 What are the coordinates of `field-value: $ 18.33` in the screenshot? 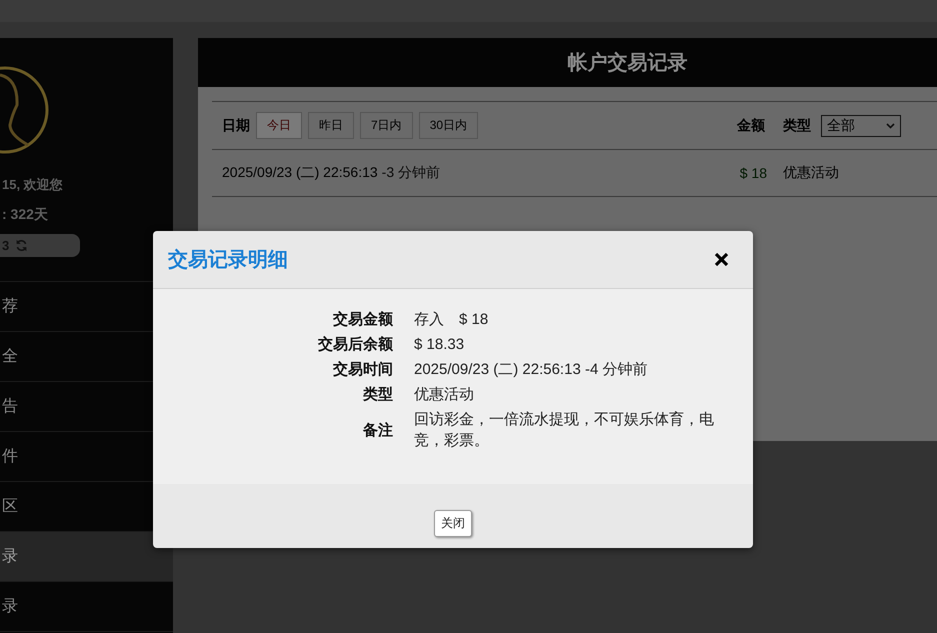 It's located at (440, 345).